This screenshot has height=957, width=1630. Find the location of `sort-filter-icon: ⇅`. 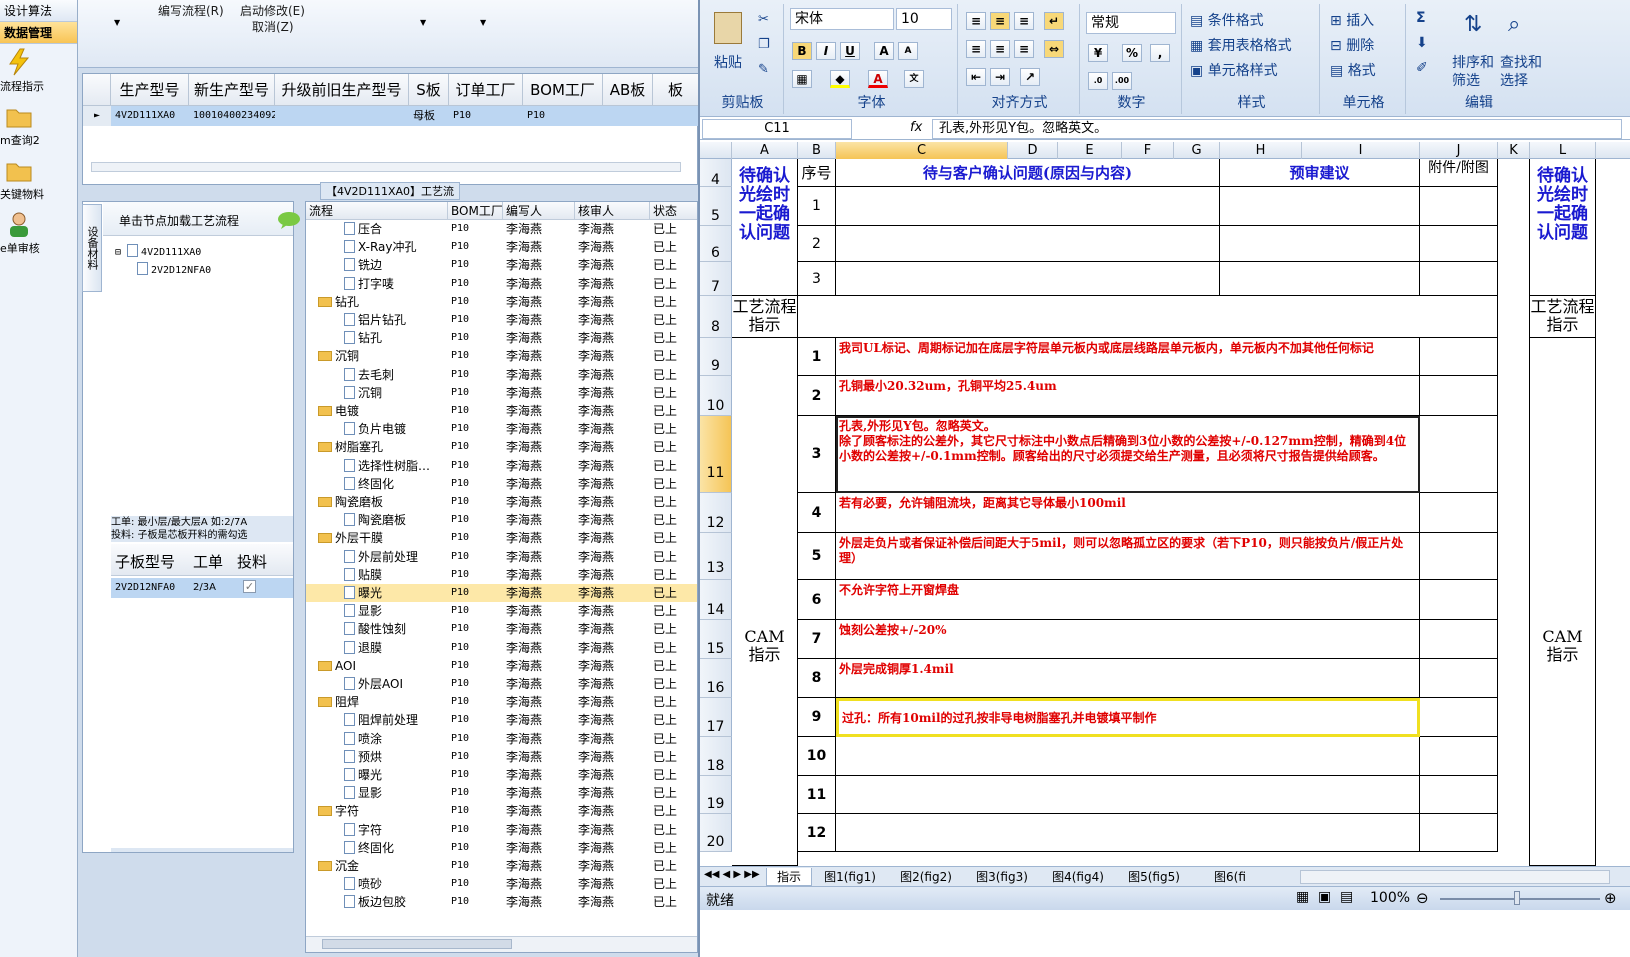

sort-filter-icon: ⇅ is located at coordinates (1473, 24).